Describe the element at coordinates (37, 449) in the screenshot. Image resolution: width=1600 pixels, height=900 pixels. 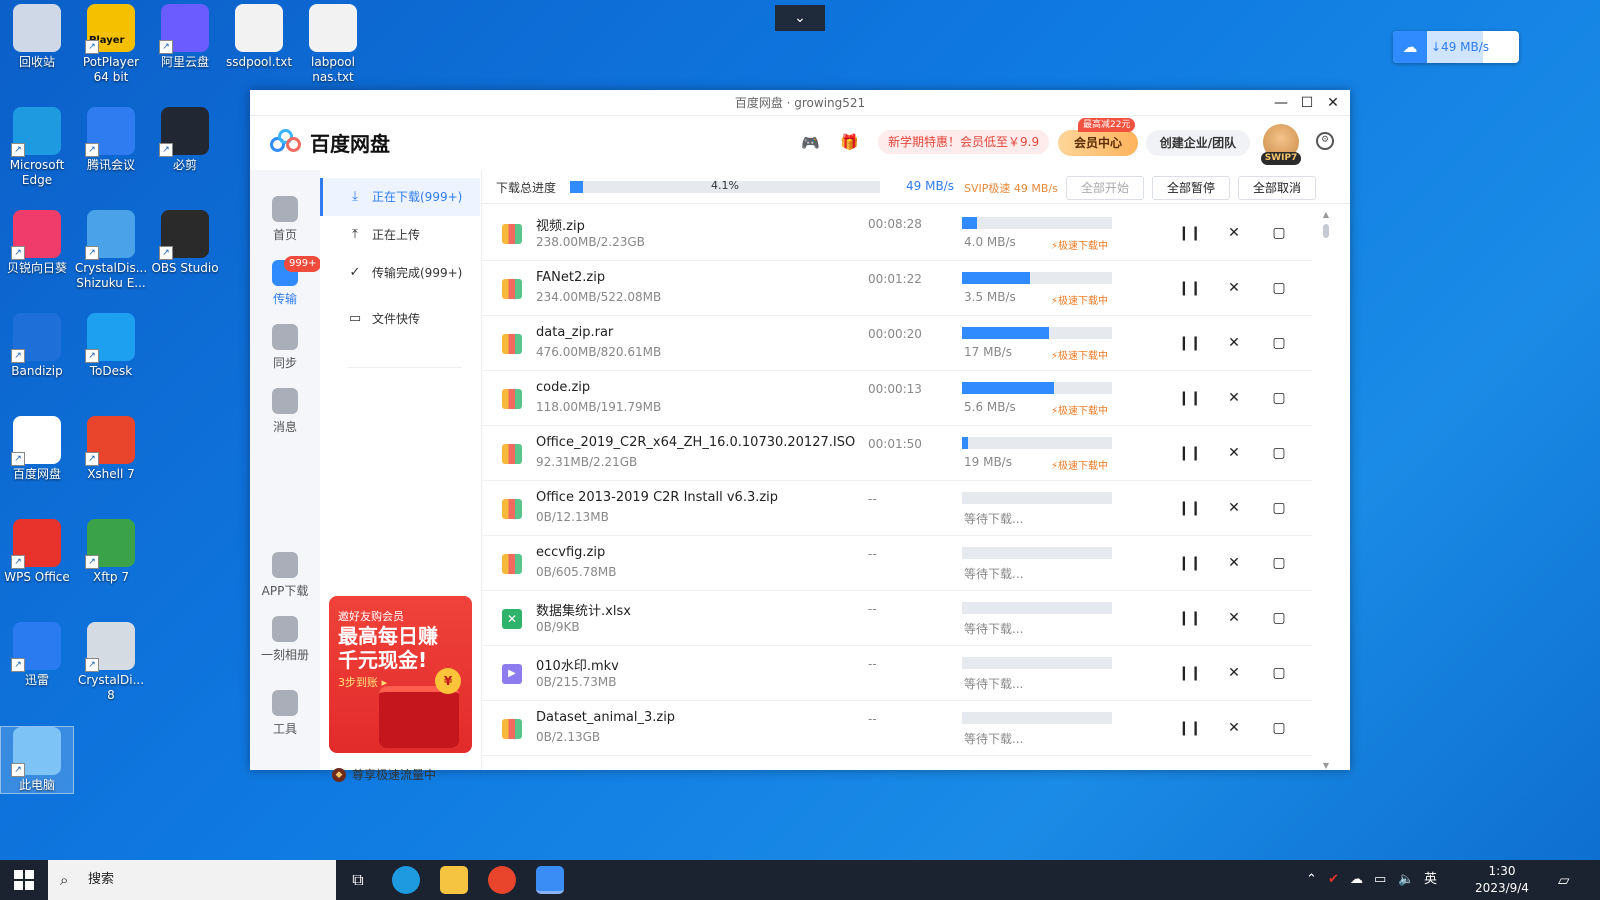
I see `desktop-icon: ↗ 百度网盘` at that location.